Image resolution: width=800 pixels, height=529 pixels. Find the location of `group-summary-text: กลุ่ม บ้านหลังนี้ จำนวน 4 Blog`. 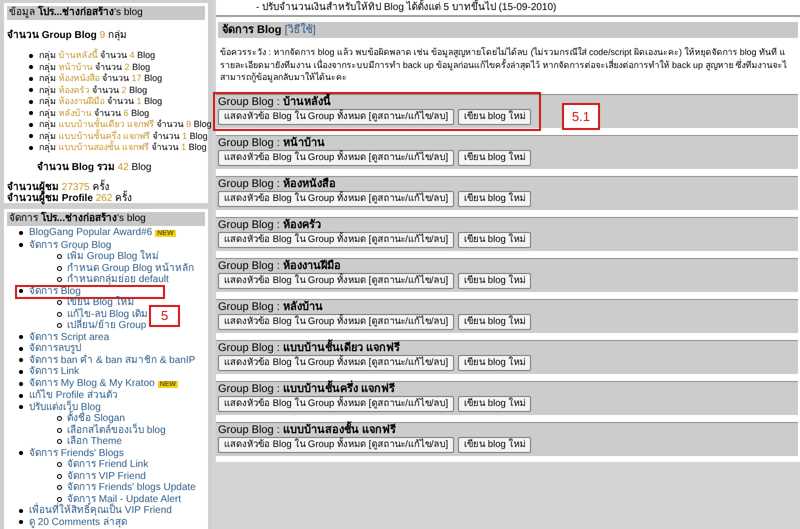

group-summary-text: กลุ่ม บ้านหลังนี้ จำนวน 4 Blog is located at coordinates (97, 56).